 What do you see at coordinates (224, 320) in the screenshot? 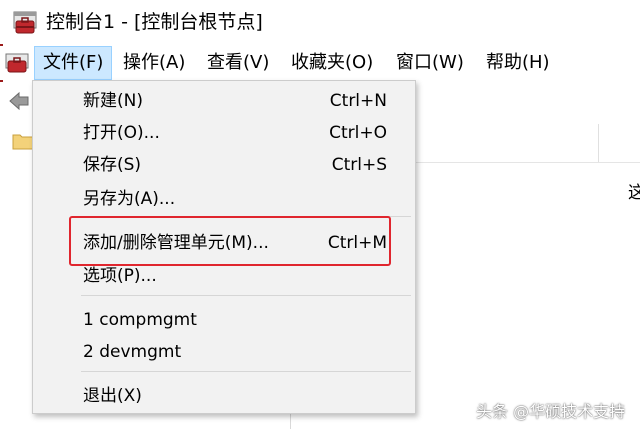
I see `menu-item-recent-compmgmt: 1 compmgmt` at bounding box center [224, 320].